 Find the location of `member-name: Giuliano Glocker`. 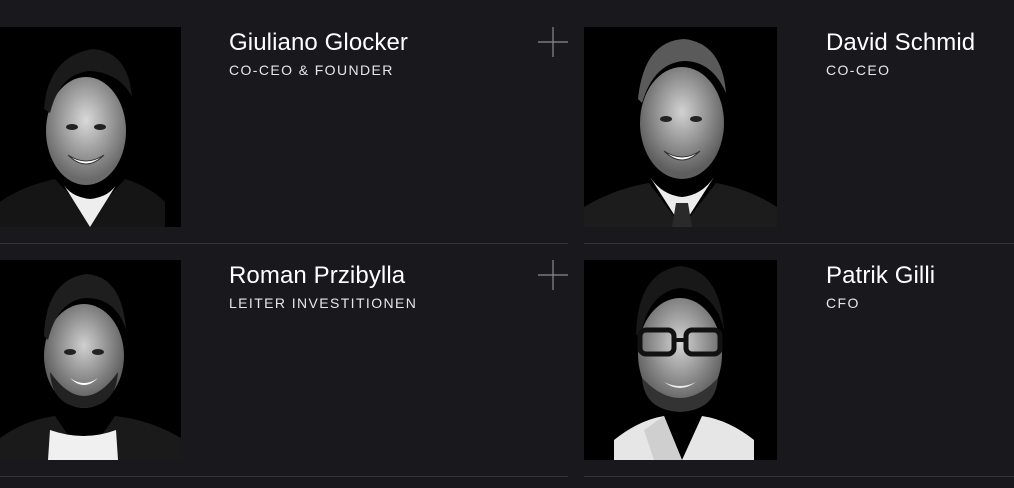

member-name: Giuliano Glocker is located at coordinates (319, 42).